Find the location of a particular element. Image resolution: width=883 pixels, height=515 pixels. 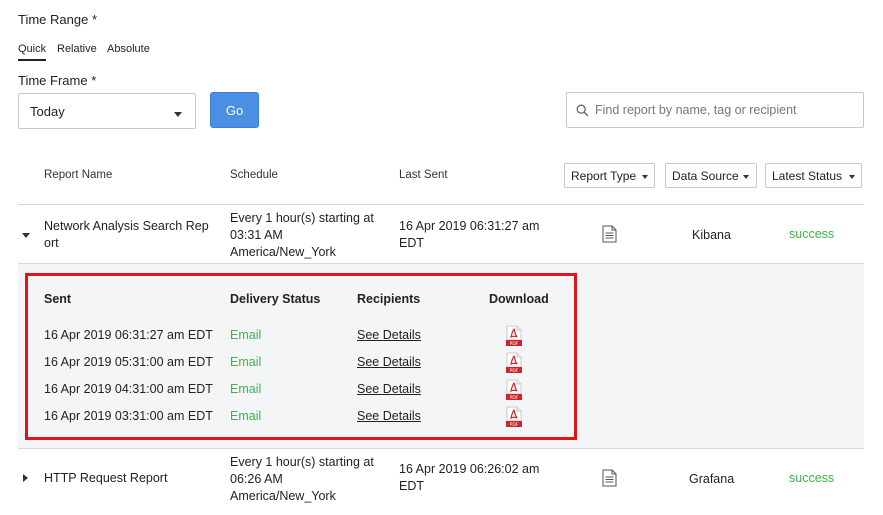

history-sent: 16 Apr 2019 06:31:27 am EDT is located at coordinates (128, 335).